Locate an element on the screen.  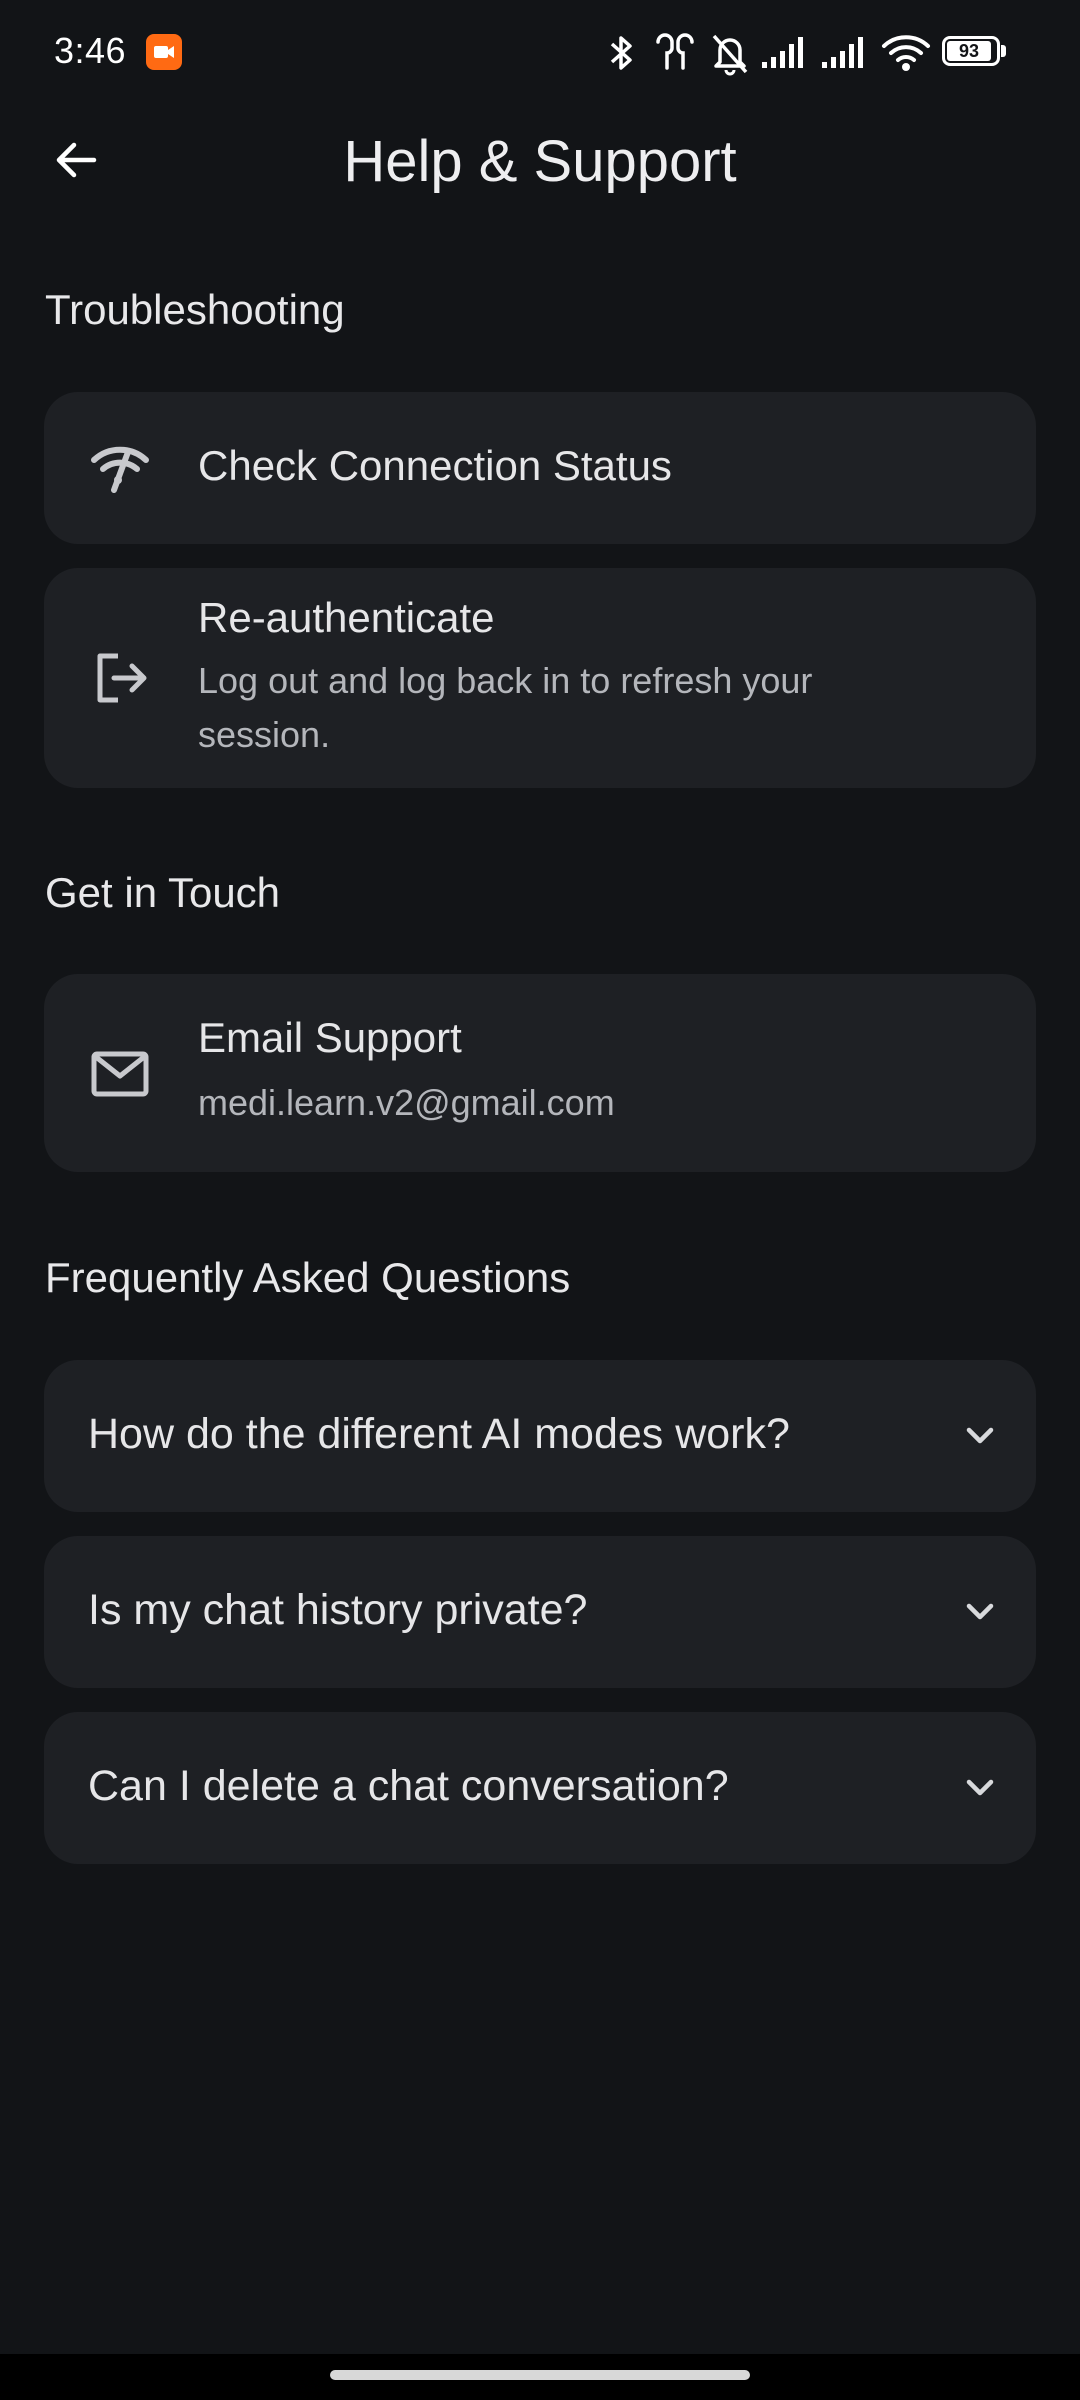
faq-question: Can I delete a chat conversation? is located at coordinates (408, 1786).